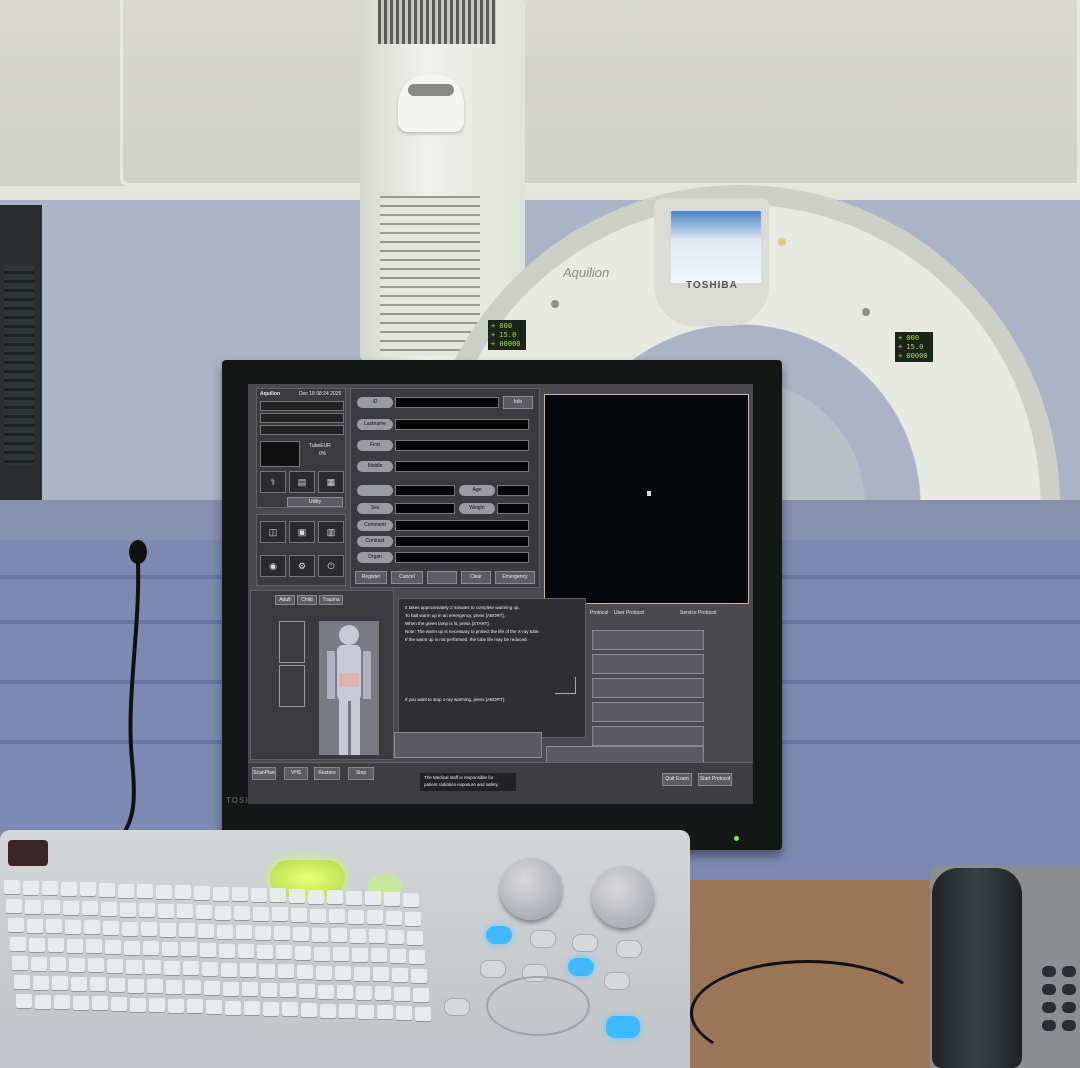 The height and width of the screenshot is (1068, 1080). What do you see at coordinates (292, 686) in the screenshot?
I see `lower-body-icon` at bounding box center [292, 686].